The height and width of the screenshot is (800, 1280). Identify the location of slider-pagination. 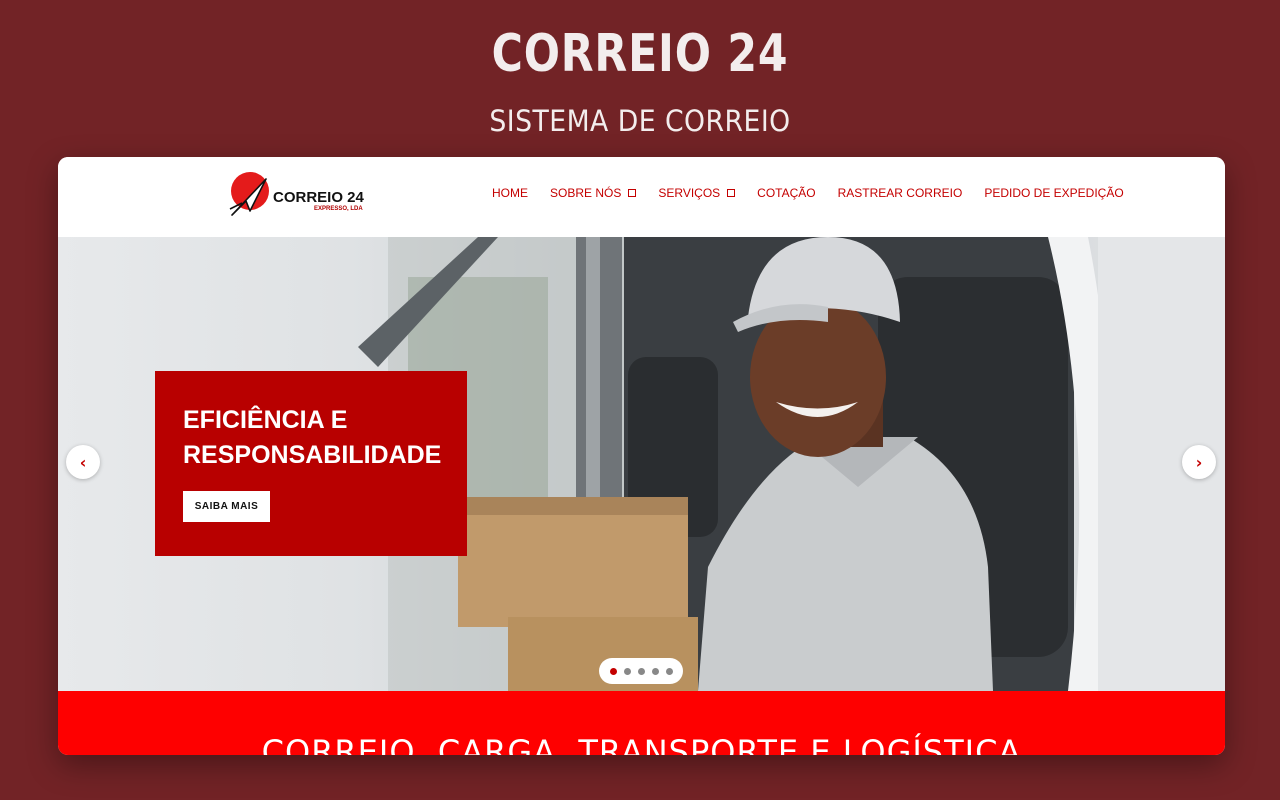
(641, 671).